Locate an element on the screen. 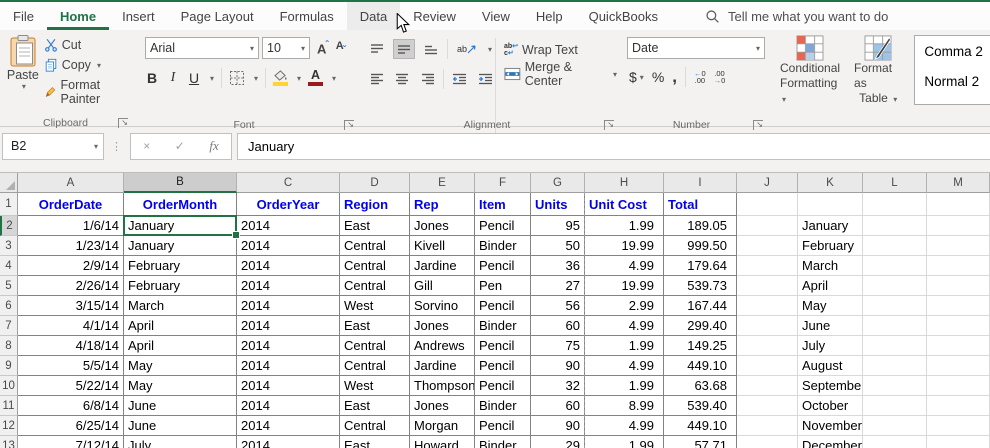 This screenshot has width=990, height=448. cell-B7: April is located at coordinates (180, 326).